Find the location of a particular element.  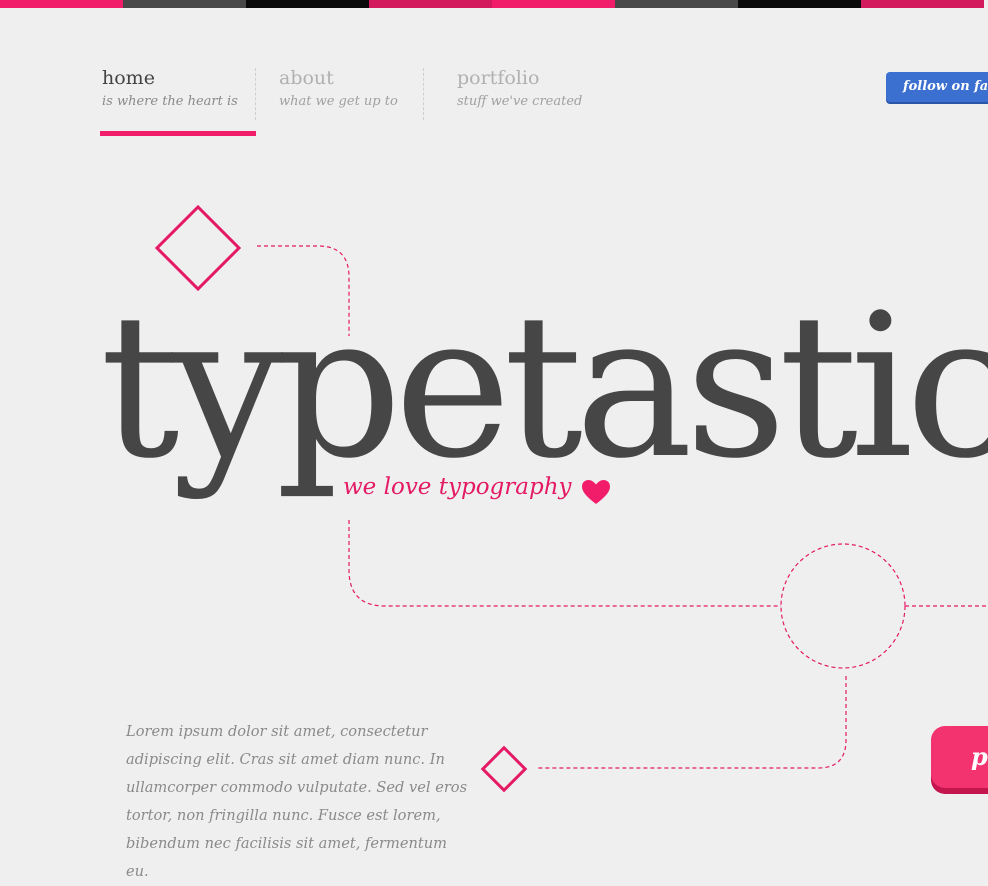

heart-icon is located at coordinates (596, 492).